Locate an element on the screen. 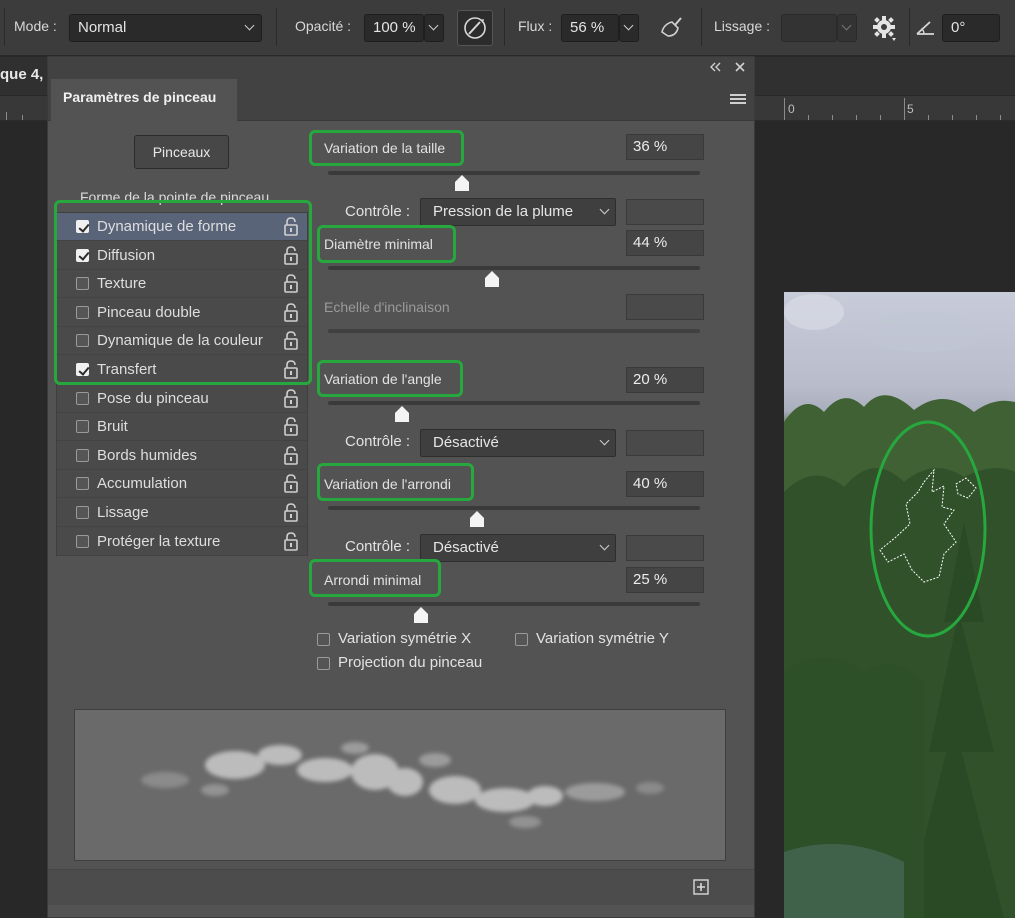 Image resolution: width=1015 pixels, height=918 pixels. roundness-jitter-slider is located at coordinates (514, 508).